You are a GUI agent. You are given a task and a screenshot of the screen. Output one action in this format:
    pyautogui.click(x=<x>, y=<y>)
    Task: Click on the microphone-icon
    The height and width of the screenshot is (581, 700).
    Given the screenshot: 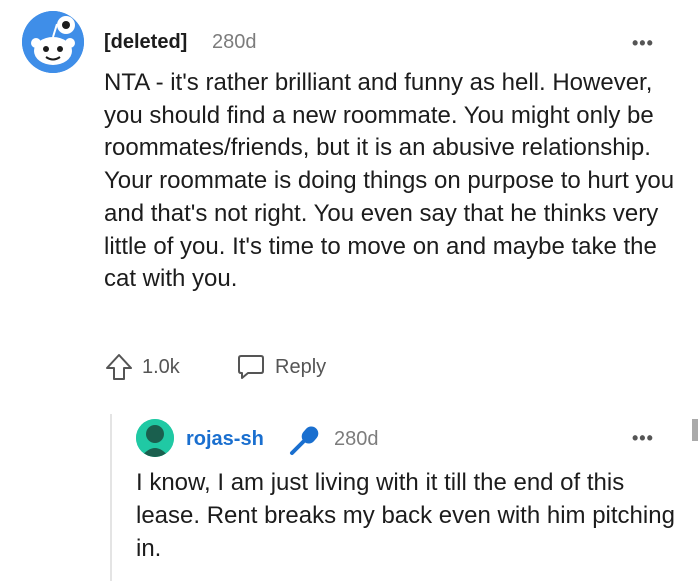 What is the action you would take?
    pyautogui.click(x=305, y=442)
    